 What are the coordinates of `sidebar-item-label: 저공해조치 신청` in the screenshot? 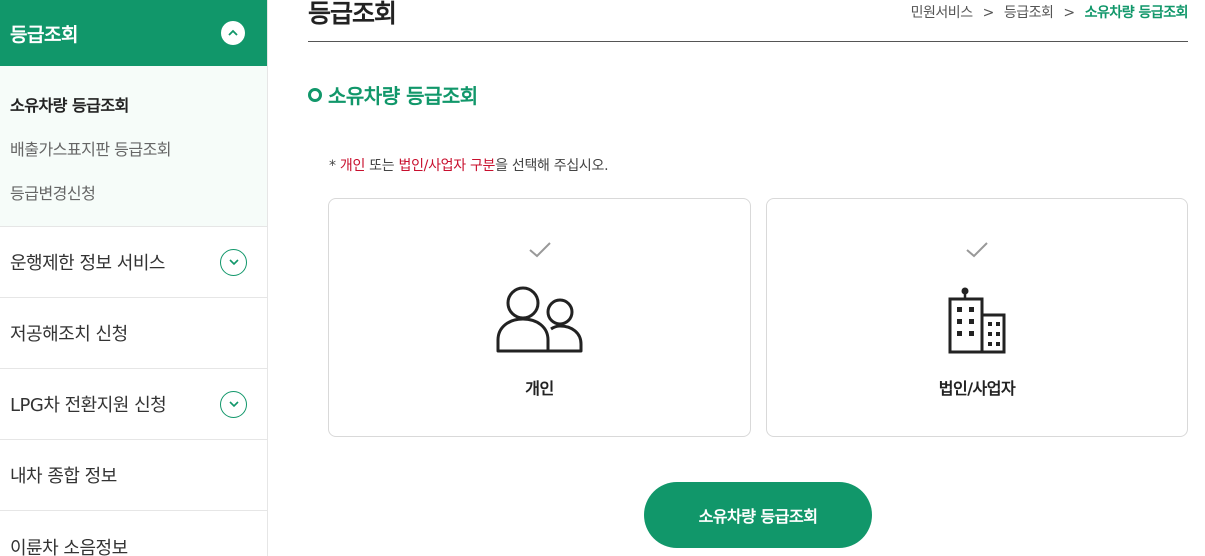 It's located at (69, 334).